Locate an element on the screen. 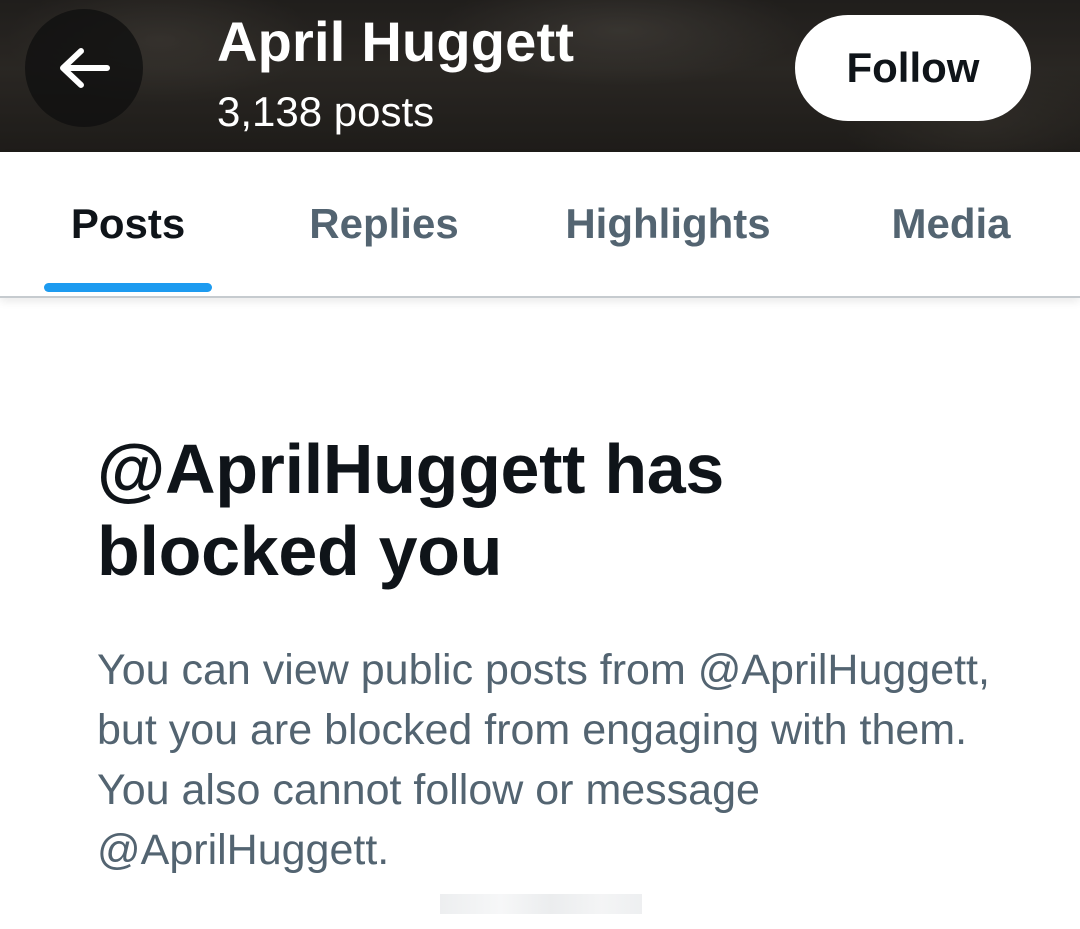  tab-posts: Posts is located at coordinates (128, 224).